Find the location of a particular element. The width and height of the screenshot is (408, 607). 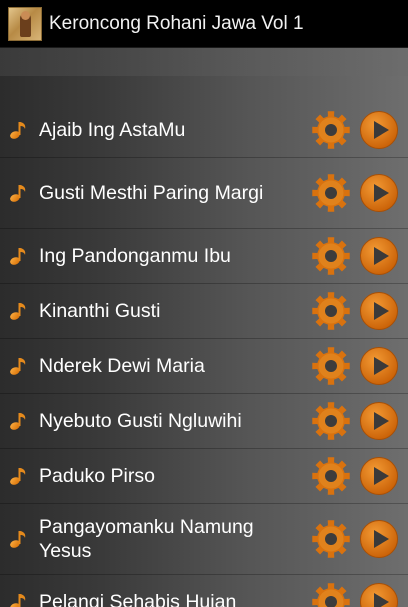

song-row: Paduko Pirso is located at coordinates (204, 476).